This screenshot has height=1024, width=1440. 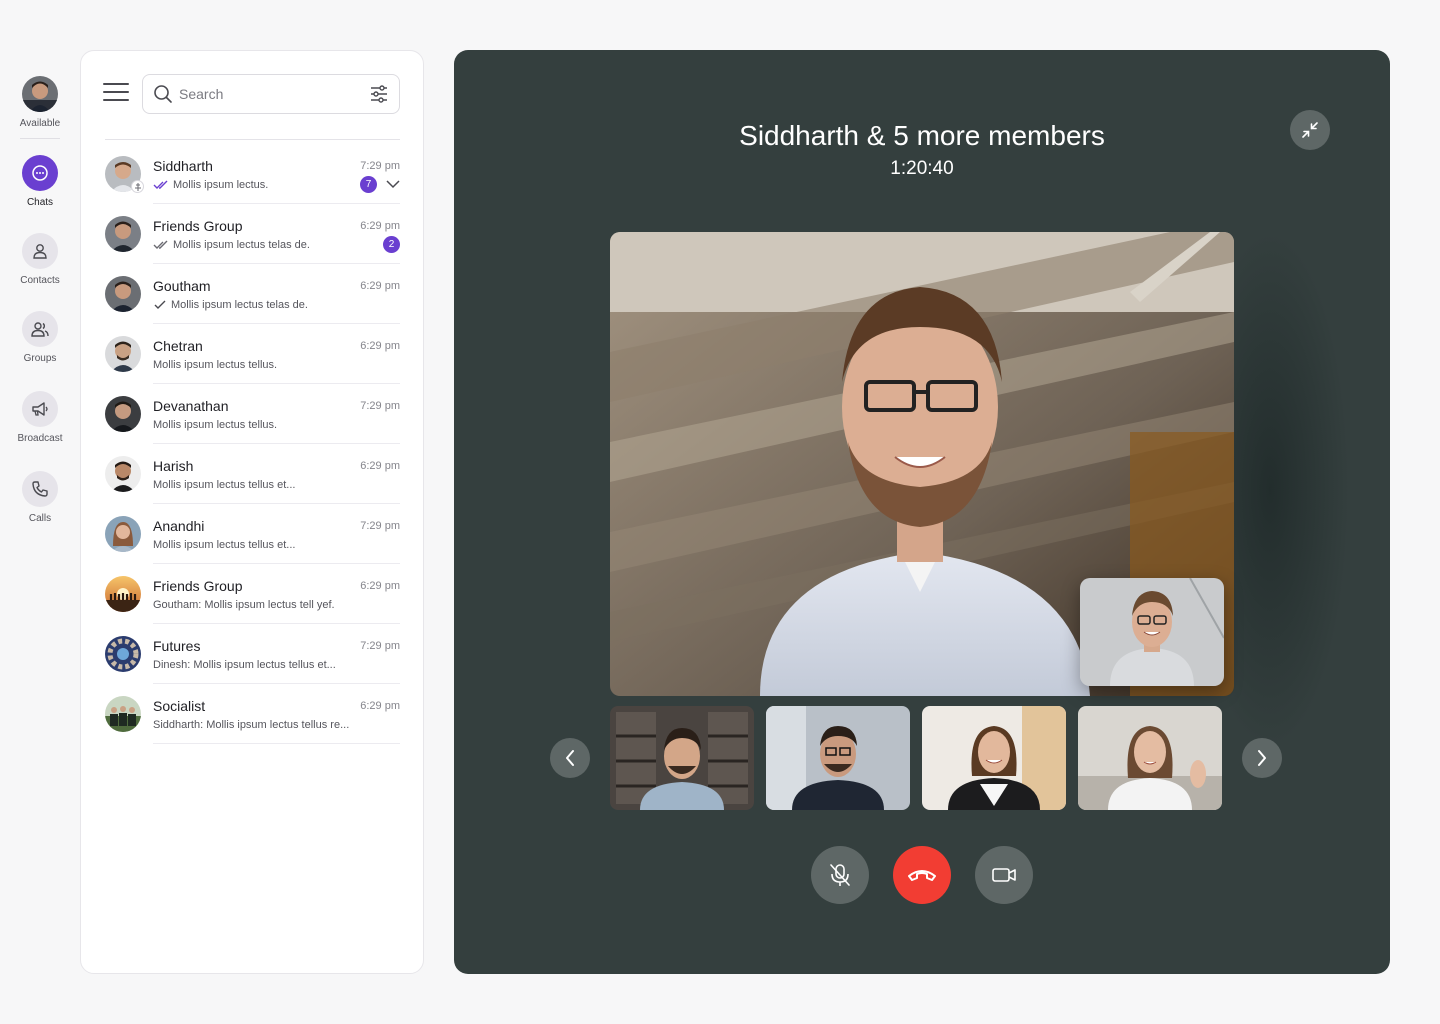 I want to click on mute-button, so click(x=840, y=875).